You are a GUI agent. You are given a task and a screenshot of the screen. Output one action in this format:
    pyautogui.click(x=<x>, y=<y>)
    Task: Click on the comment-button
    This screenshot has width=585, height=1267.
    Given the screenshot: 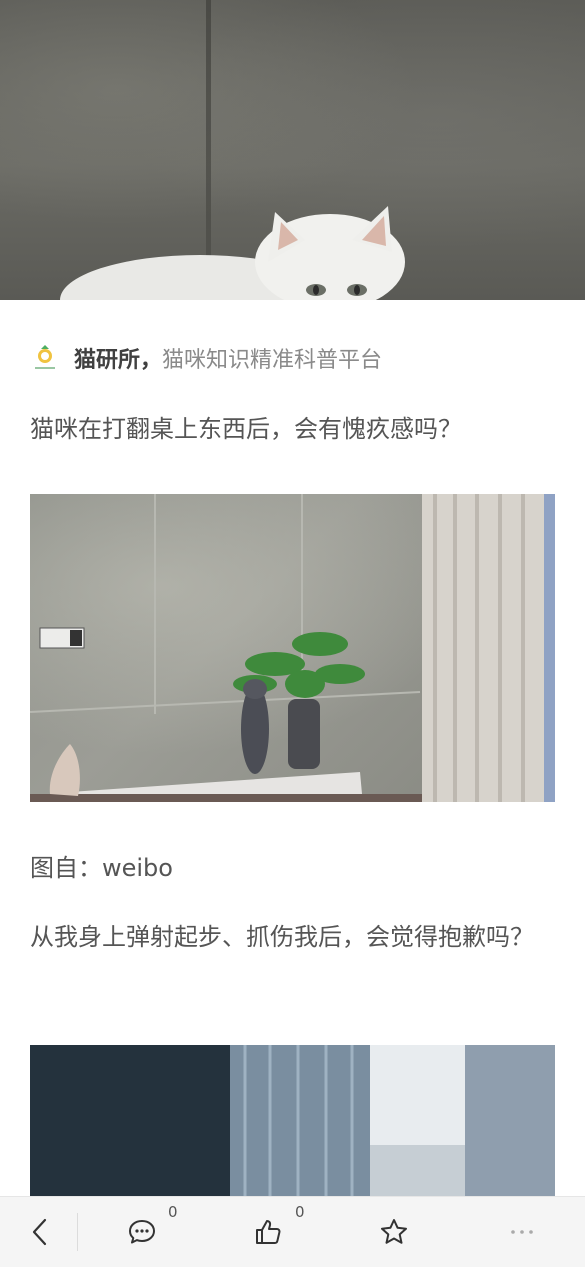 What is the action you would take?
    pyautogui.click(x=142, y=1232)
    